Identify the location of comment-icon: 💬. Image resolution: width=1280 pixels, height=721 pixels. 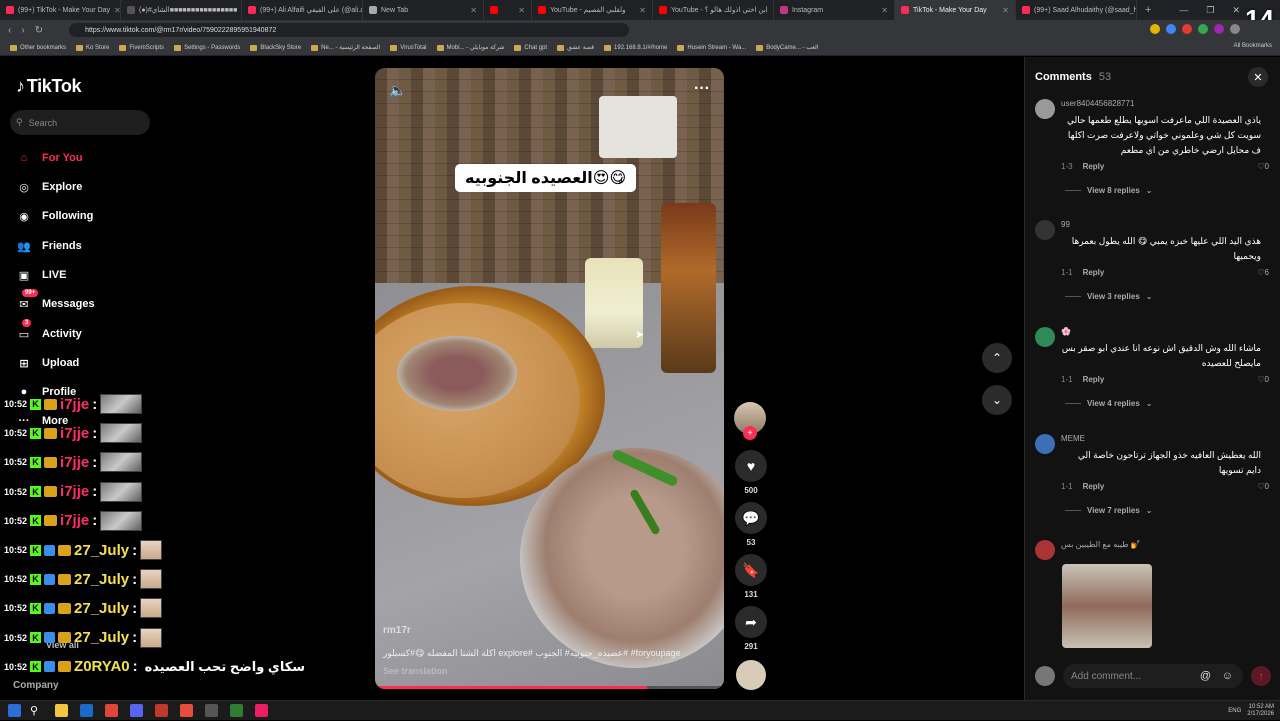
(751, 518).